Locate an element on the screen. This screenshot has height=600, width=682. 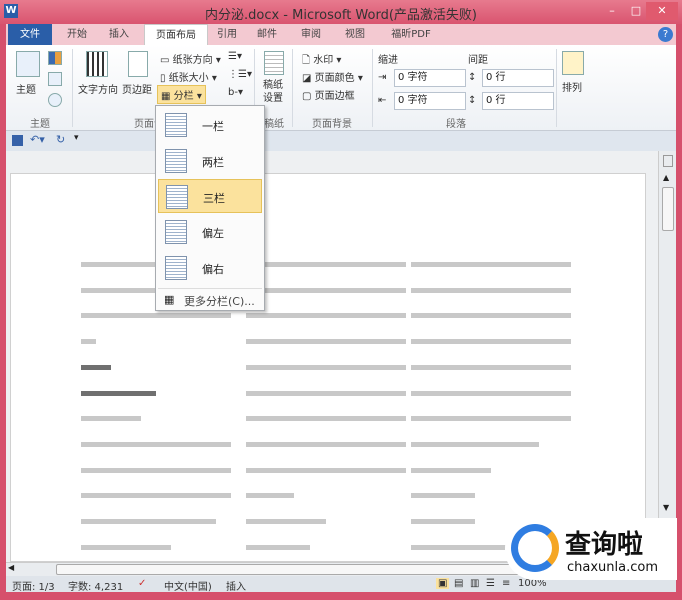
tab-foxit-pdf: 福昕PDF is located at coordinates (411, 34).